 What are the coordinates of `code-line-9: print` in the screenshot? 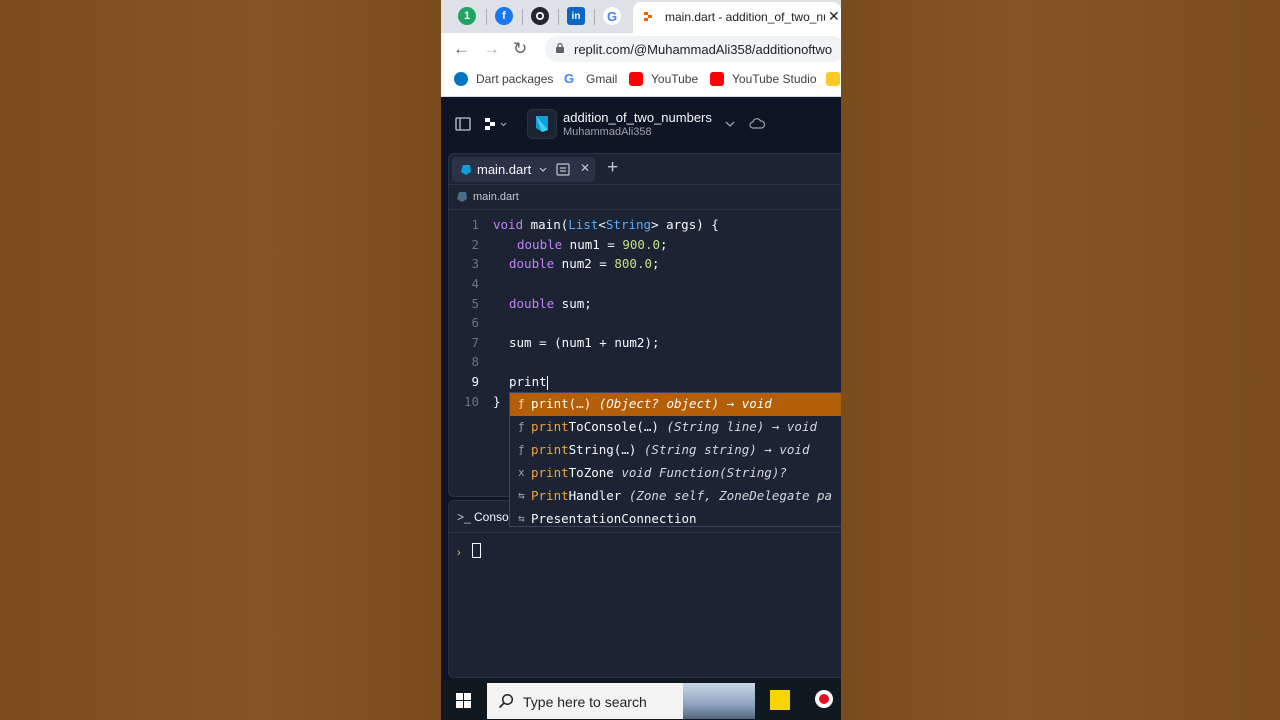 It's located at (528, 382).